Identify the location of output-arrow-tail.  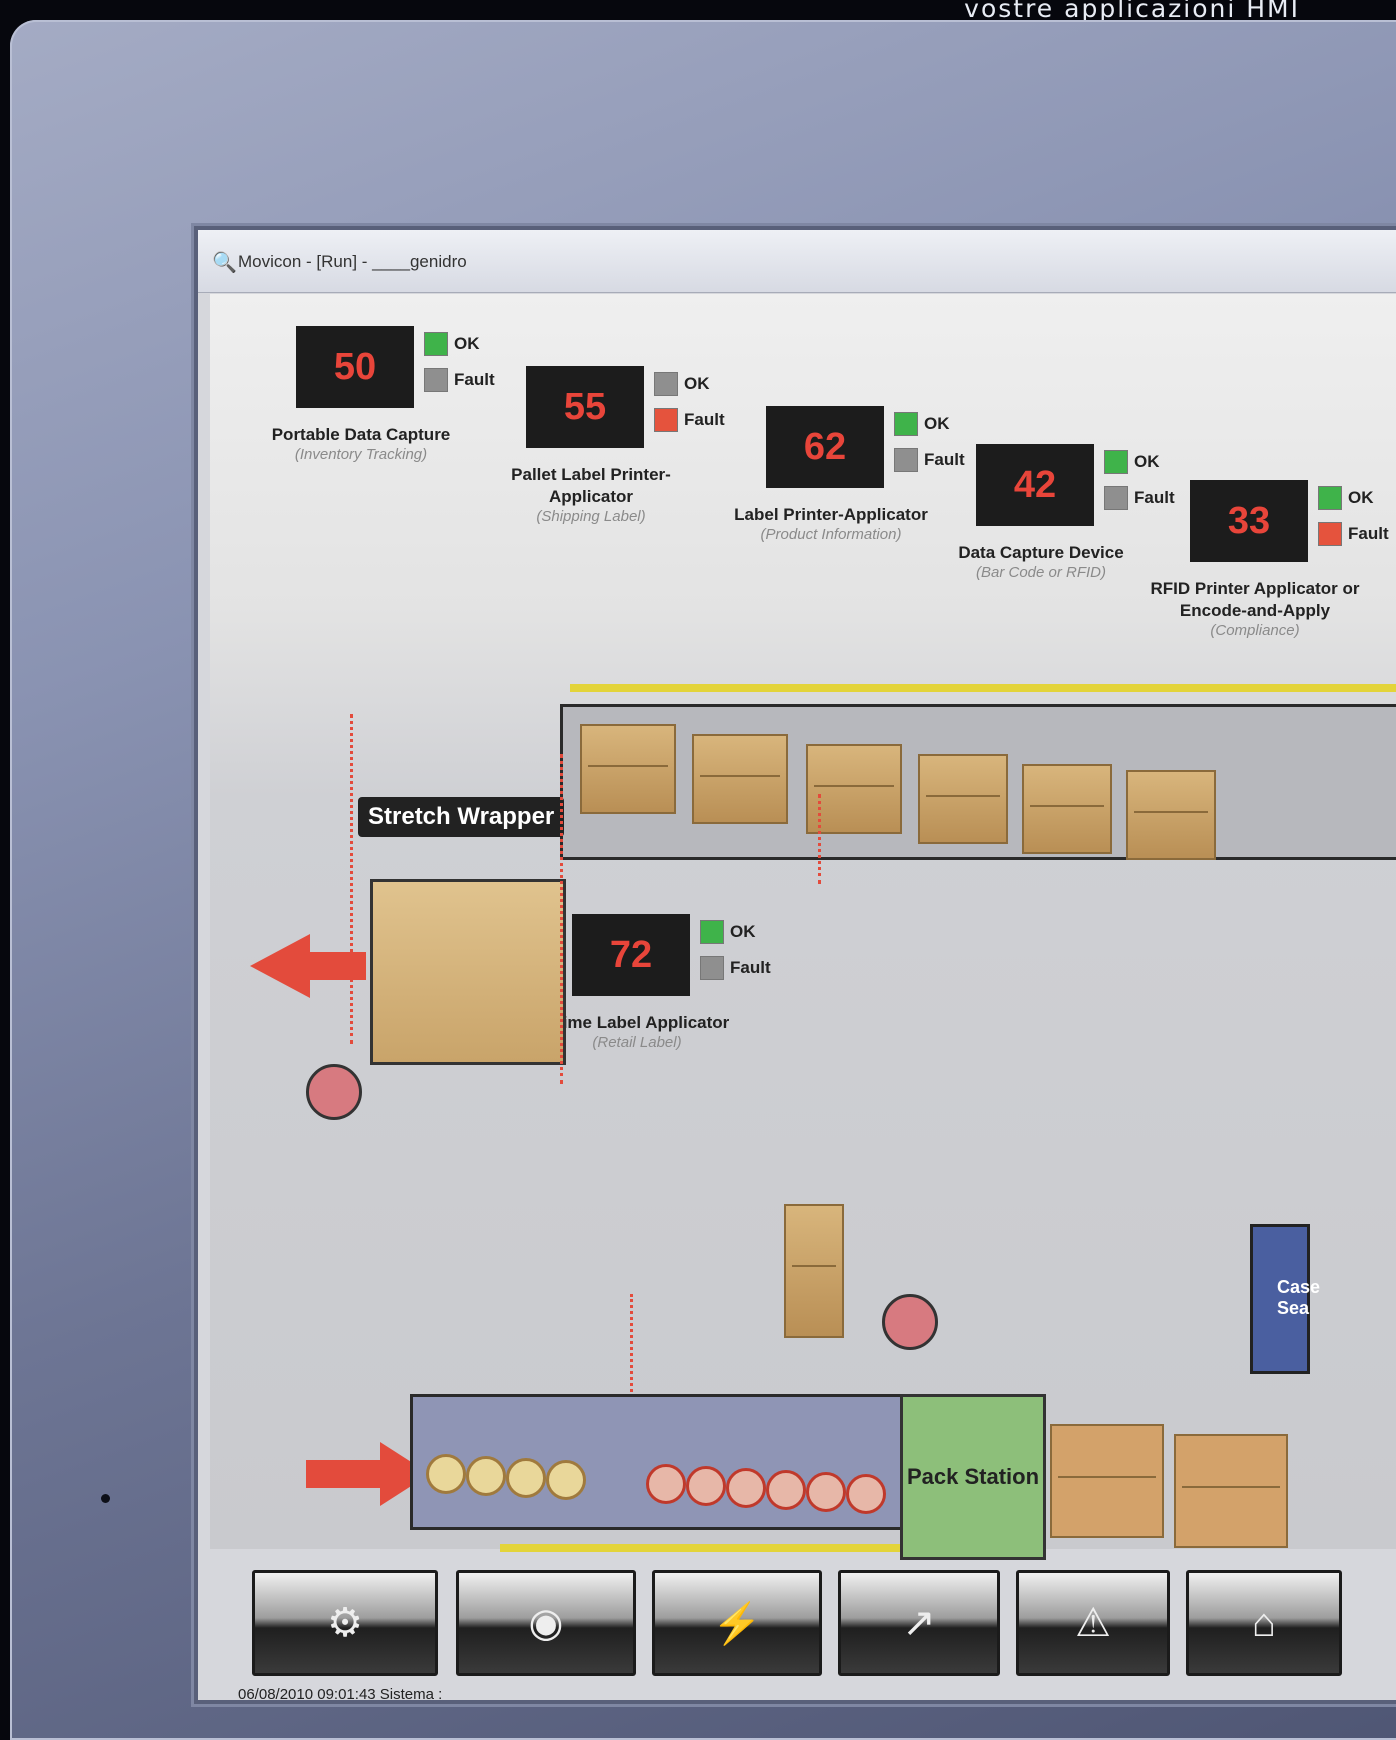
(336, 966).